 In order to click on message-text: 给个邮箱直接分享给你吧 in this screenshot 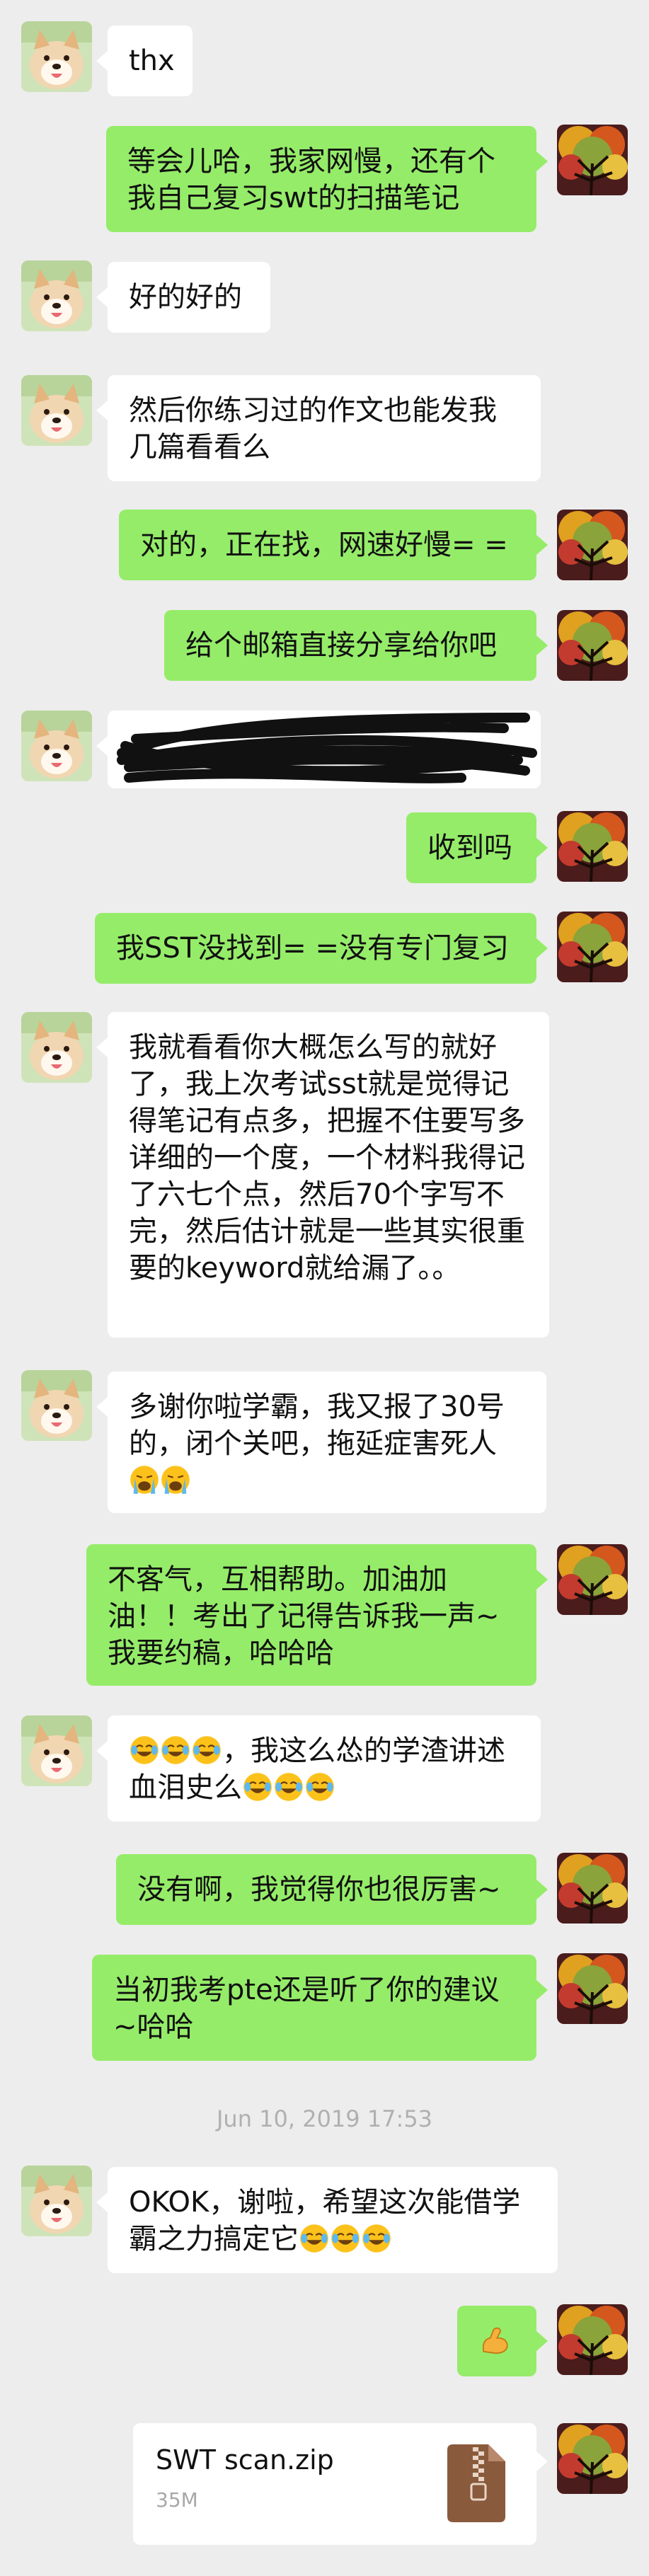, I will do `click(341, 646)`.